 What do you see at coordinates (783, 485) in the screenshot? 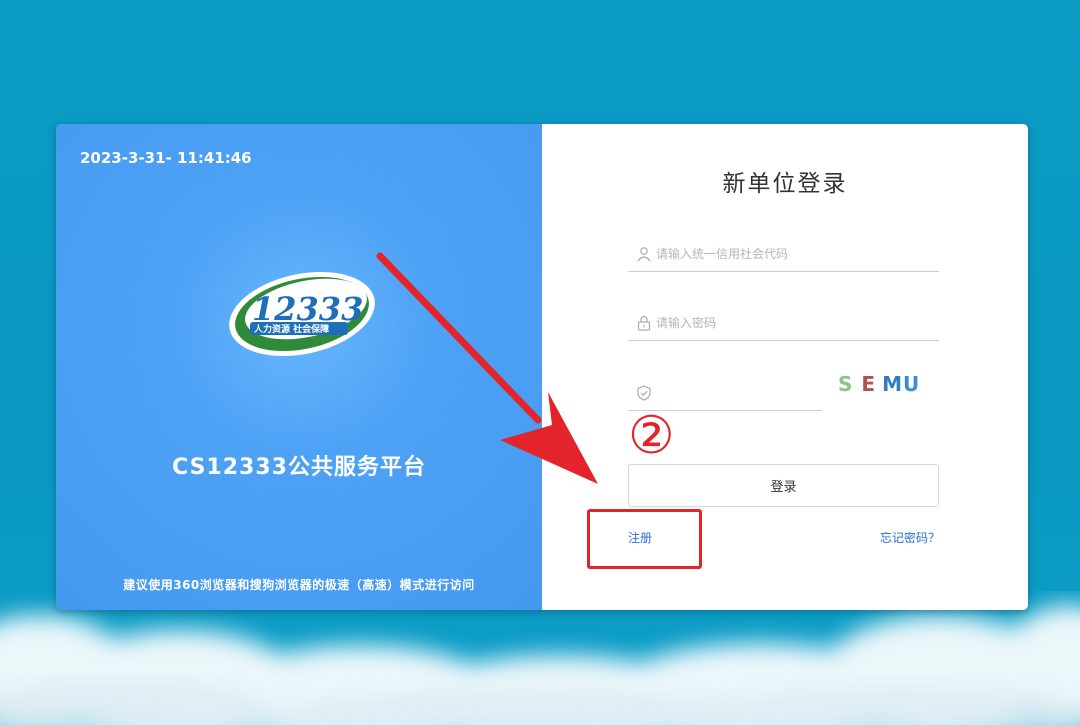
I see `login-button: 登录` at bounding box center [783, 485].